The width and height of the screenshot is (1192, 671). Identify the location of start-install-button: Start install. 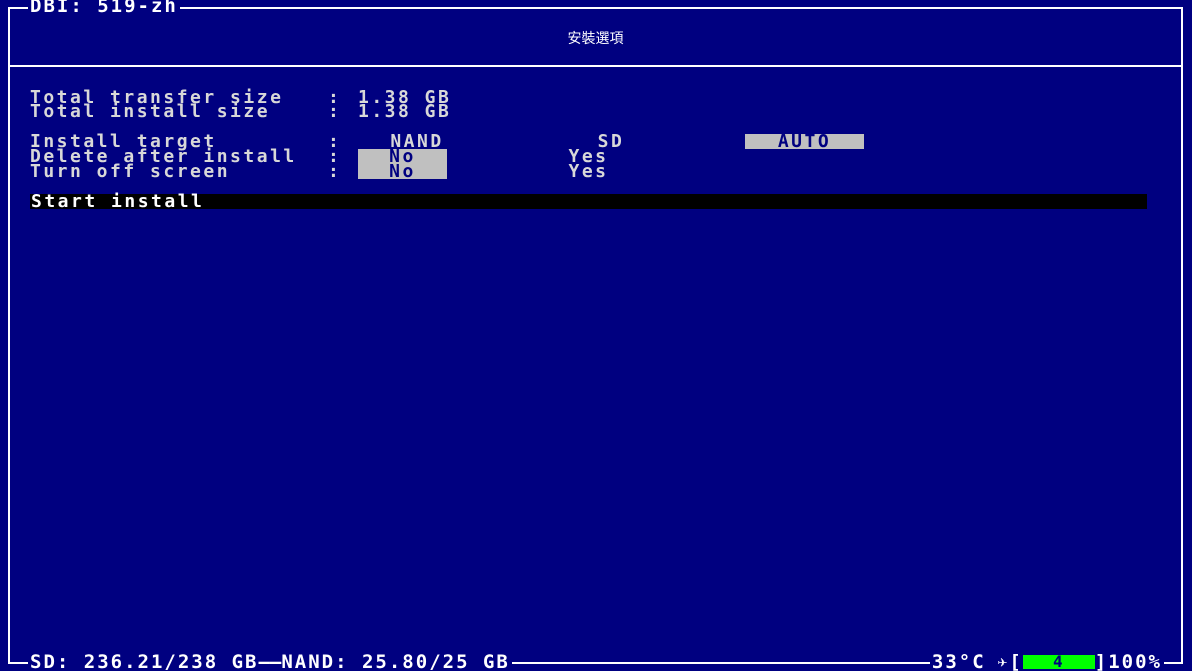
(588, 201).